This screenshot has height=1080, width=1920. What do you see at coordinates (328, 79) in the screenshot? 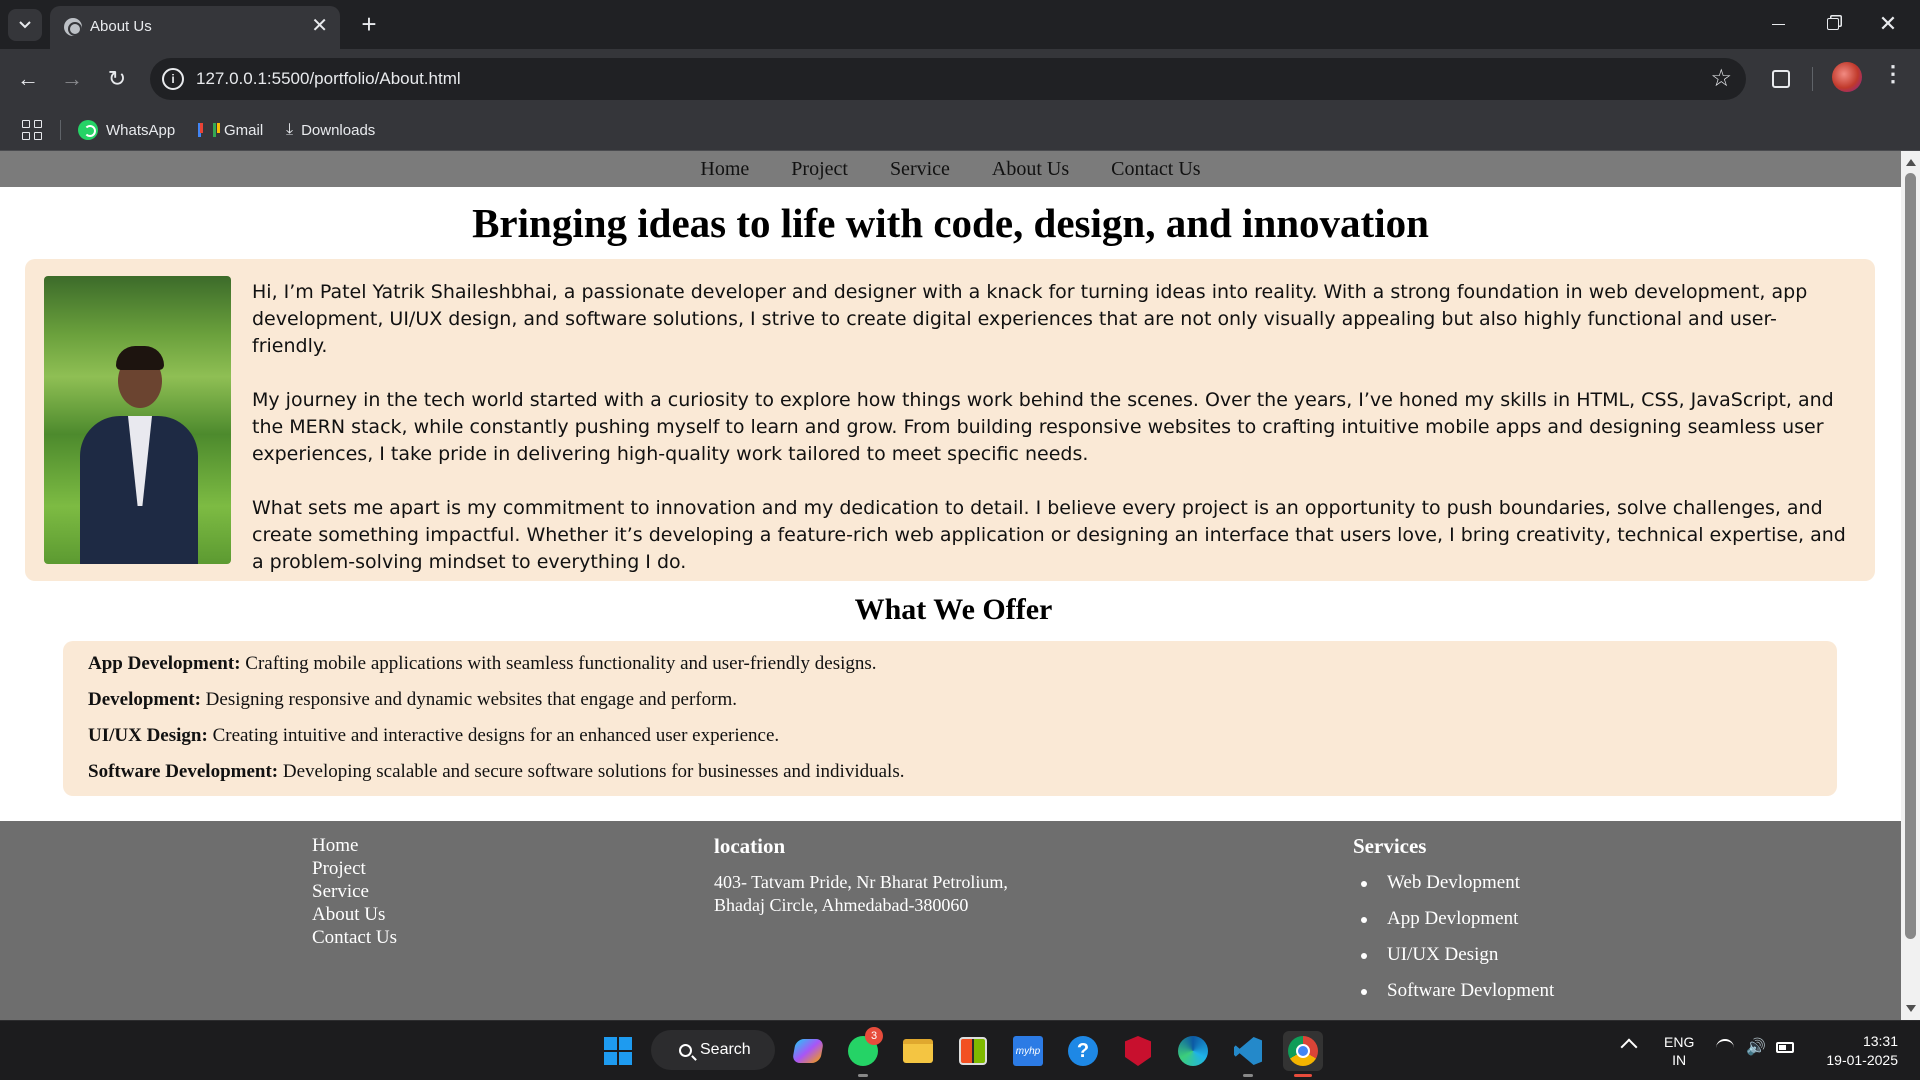
I see `url-text: 127.0.0.1:5500/portfolio/About.html` at bounding box center [328, 79].